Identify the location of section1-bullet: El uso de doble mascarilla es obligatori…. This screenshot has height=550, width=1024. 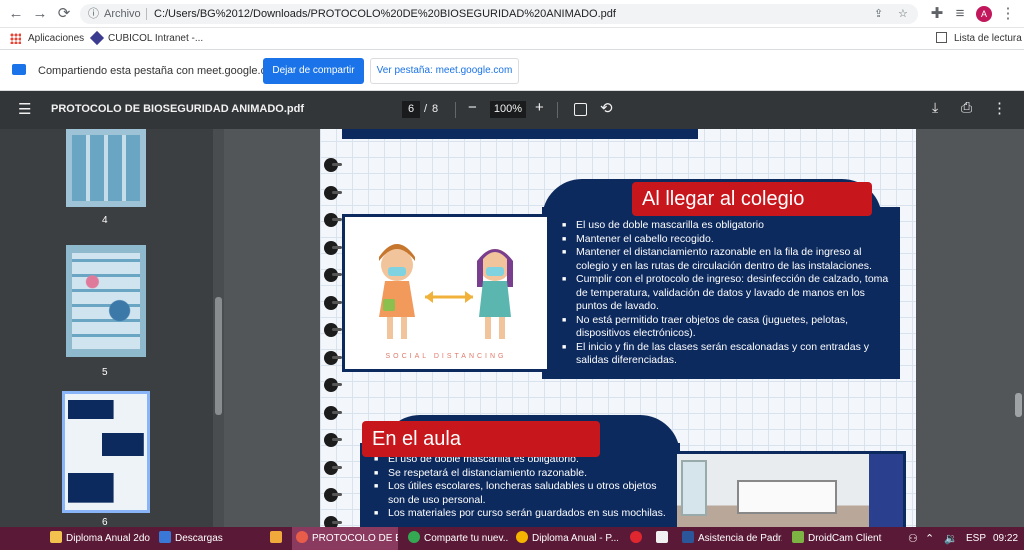
(726, 226).